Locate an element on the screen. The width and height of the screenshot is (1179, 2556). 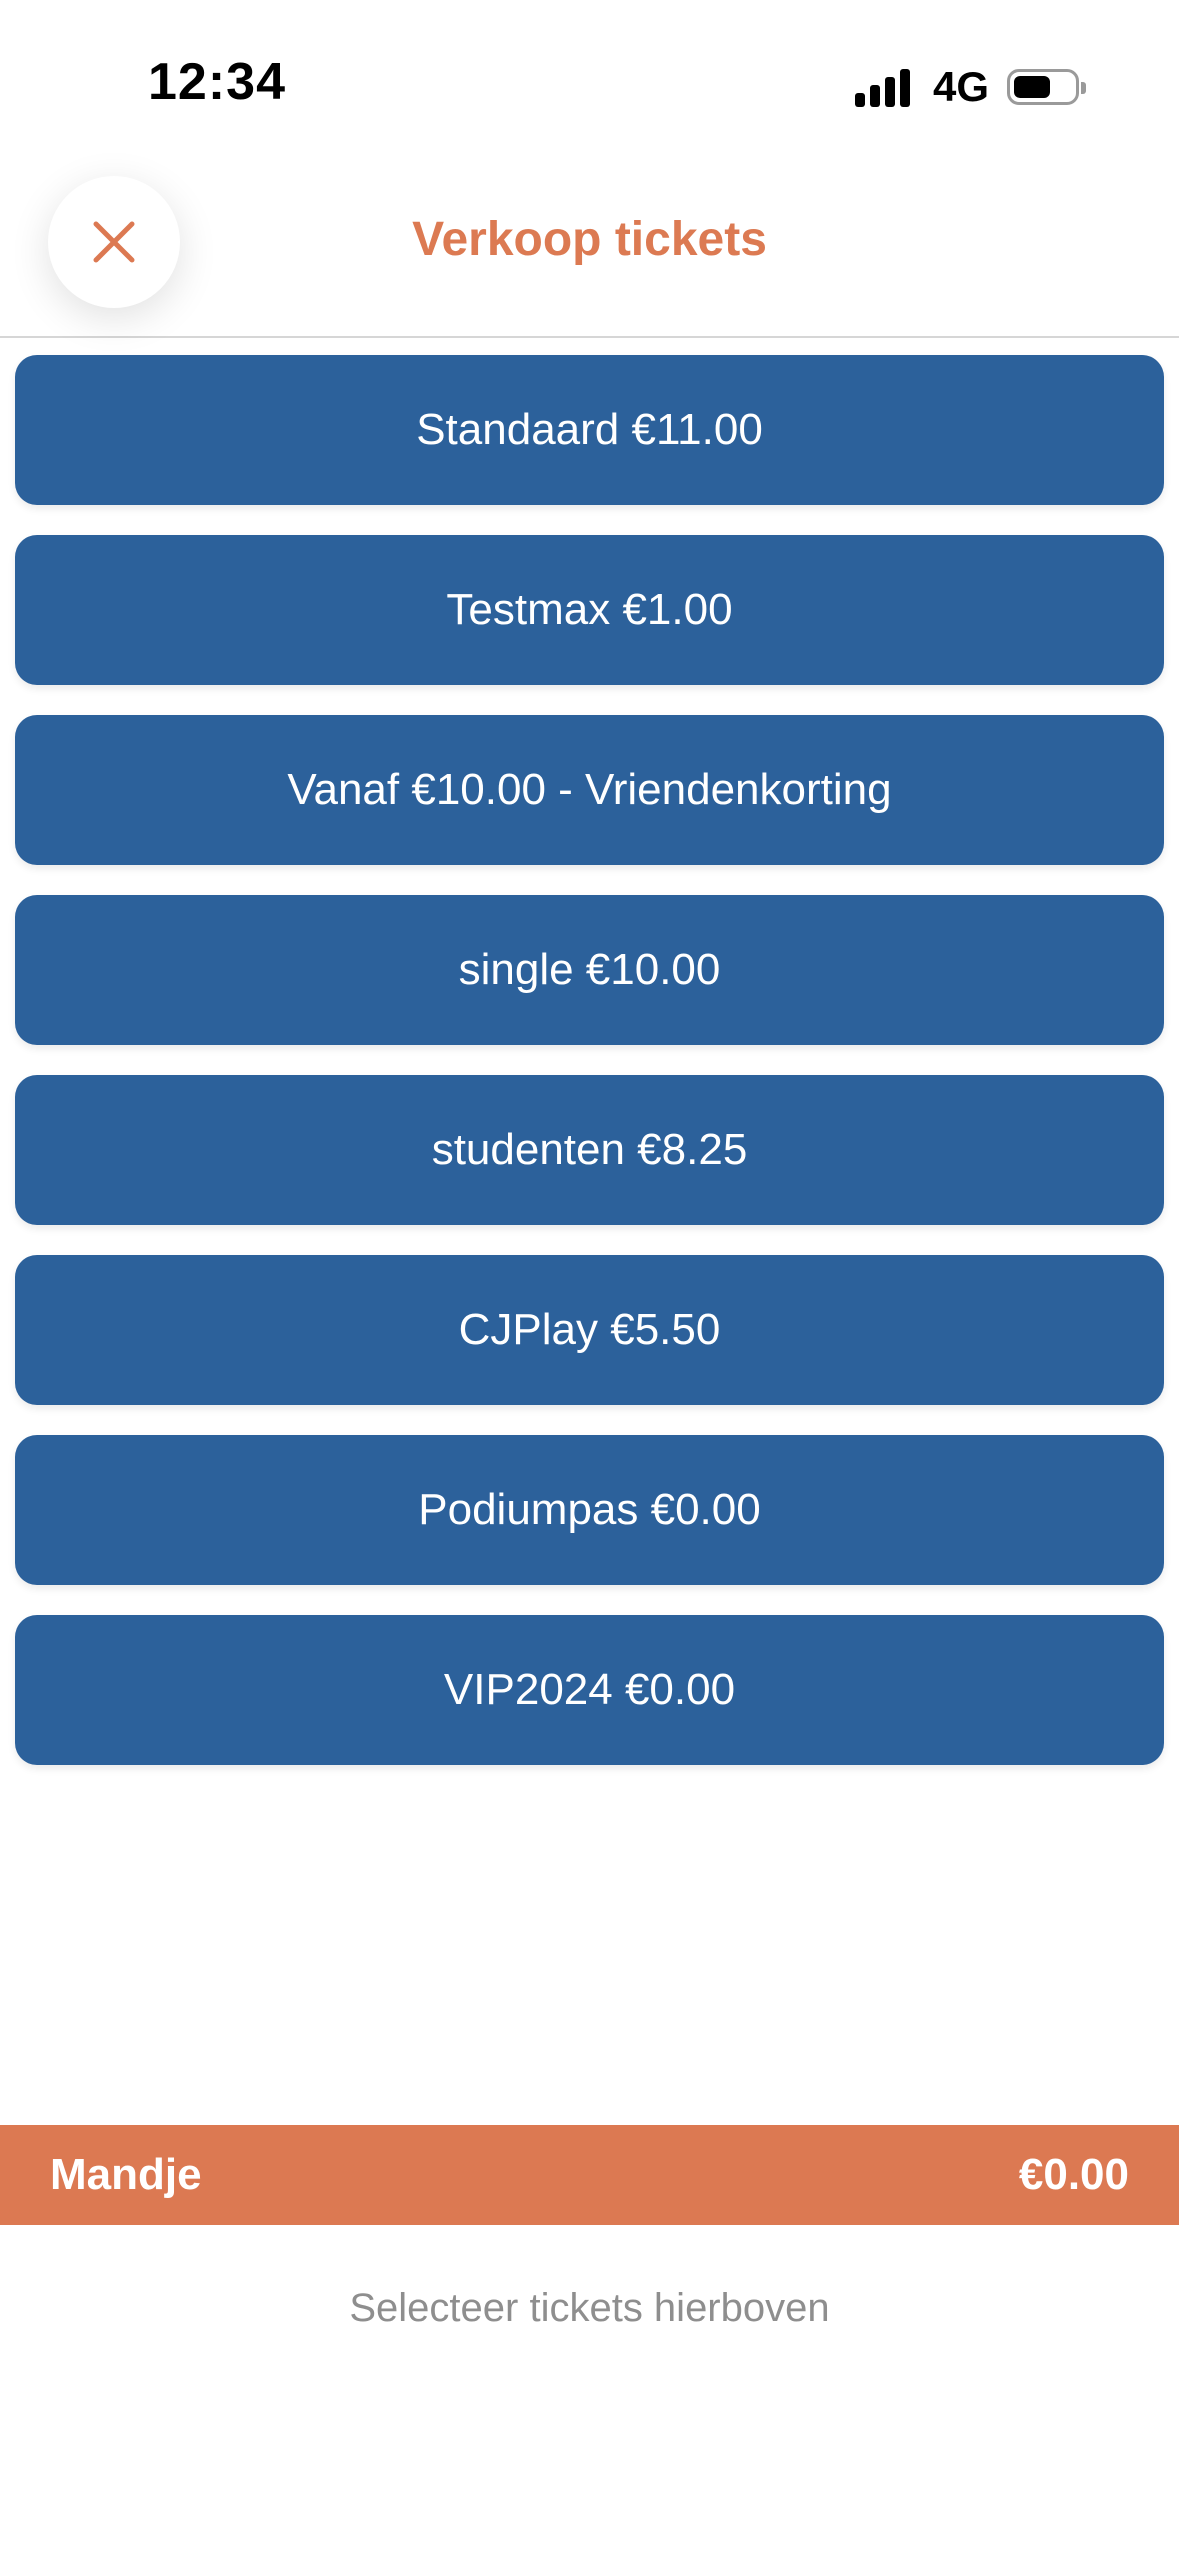
ticket-button-cjplay: CJPlay €5.50 is located at coordinates (589, 1330).